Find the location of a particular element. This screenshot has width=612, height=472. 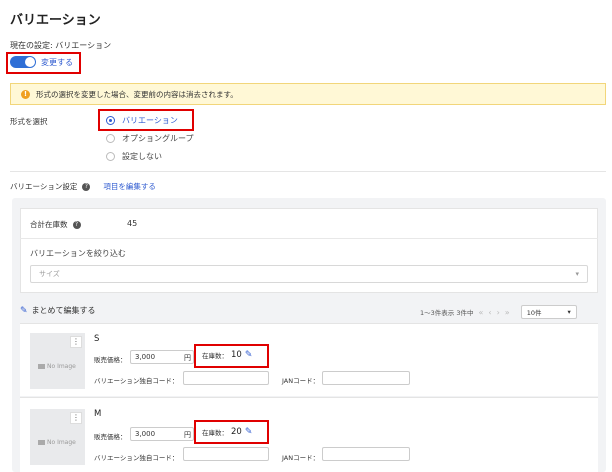

format-label: 形式を選択 is located at coordinates (29, 121).